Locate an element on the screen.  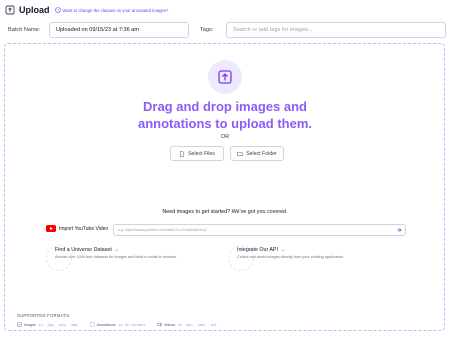
format-annotations-ext: in 26 formats is located at coordinates (132, 324).